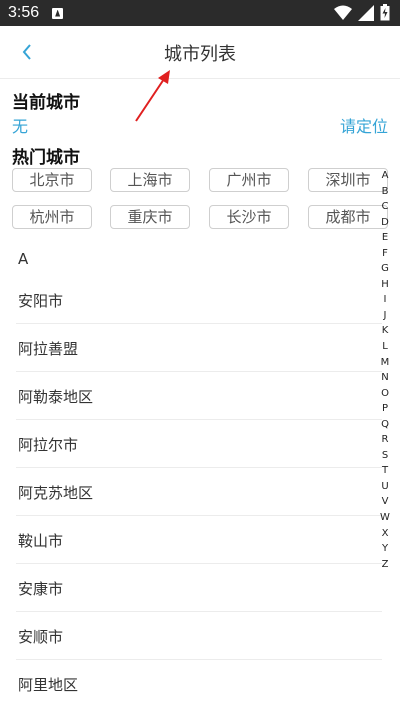  I want to click on hot-city-button: 杭州市, so click(52, 217).